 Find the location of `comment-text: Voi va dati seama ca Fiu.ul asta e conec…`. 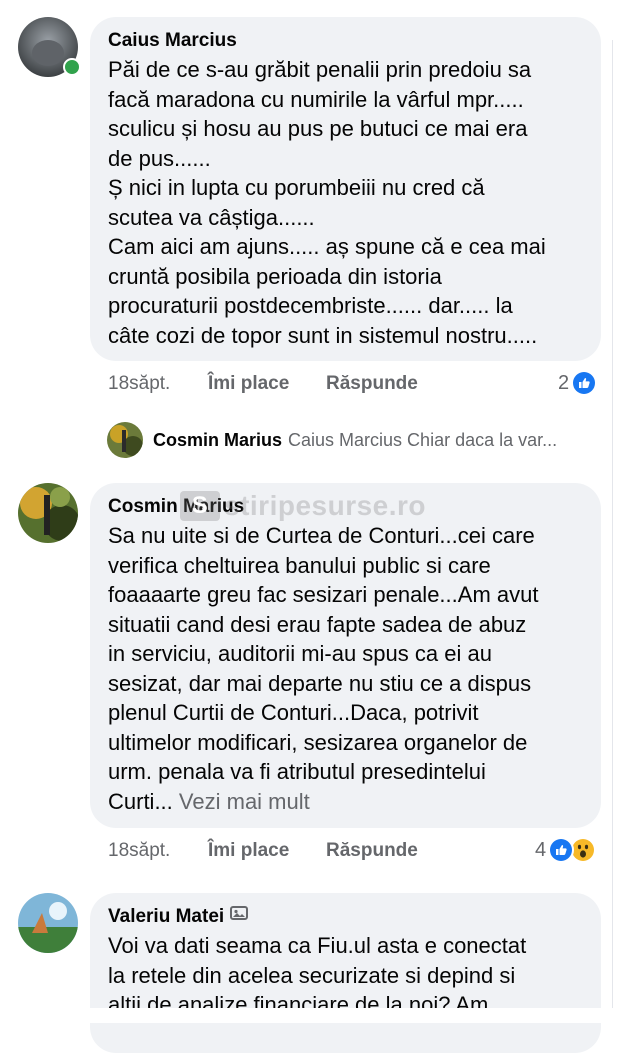

comment-text: Voi va dati seama ca Fiu.ul asta e conec… is located at coordinates (317, 975).